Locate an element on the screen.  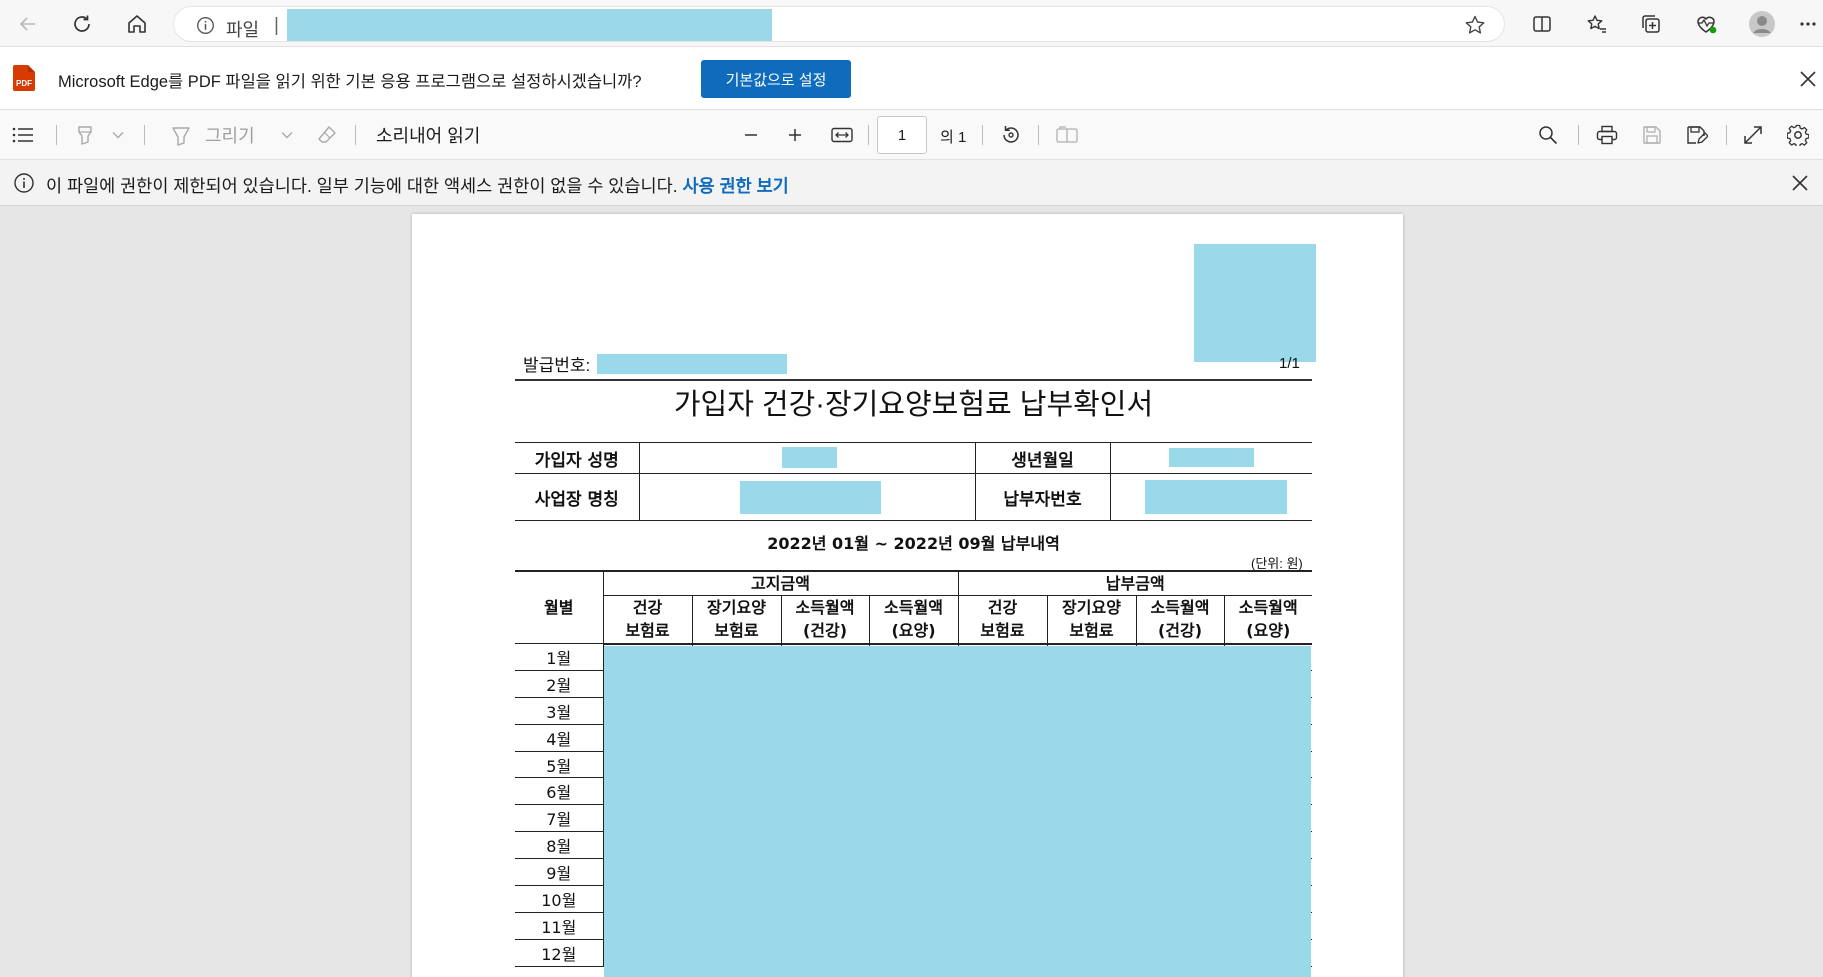
draw-button is located at coordinates (181, 135).